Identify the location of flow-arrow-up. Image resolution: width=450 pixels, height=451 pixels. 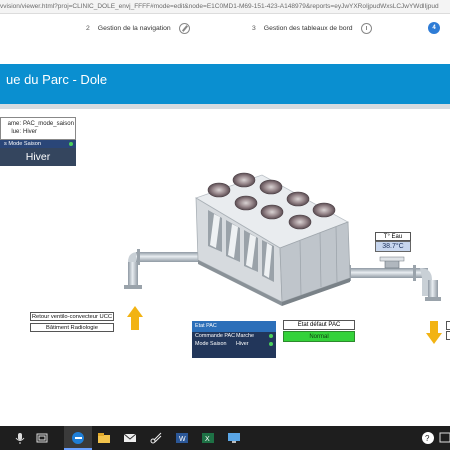
(135, 318).